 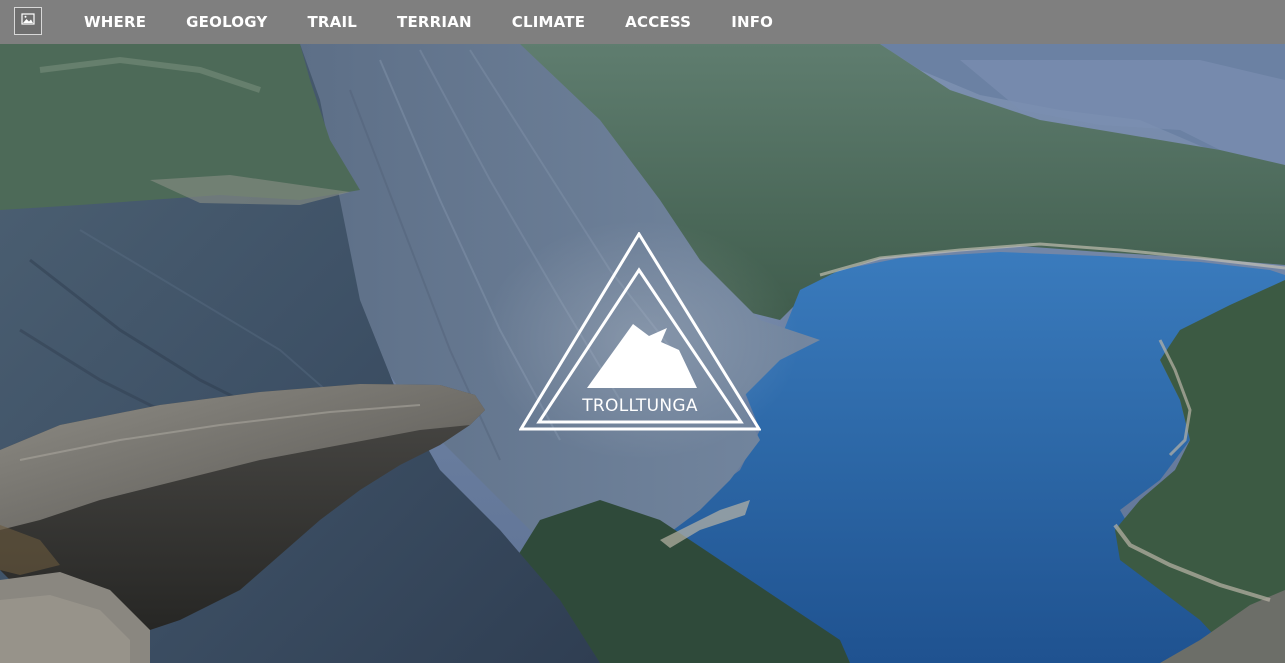 I want to click on nav-link-where: WHERE, so click(x=115, y=22).